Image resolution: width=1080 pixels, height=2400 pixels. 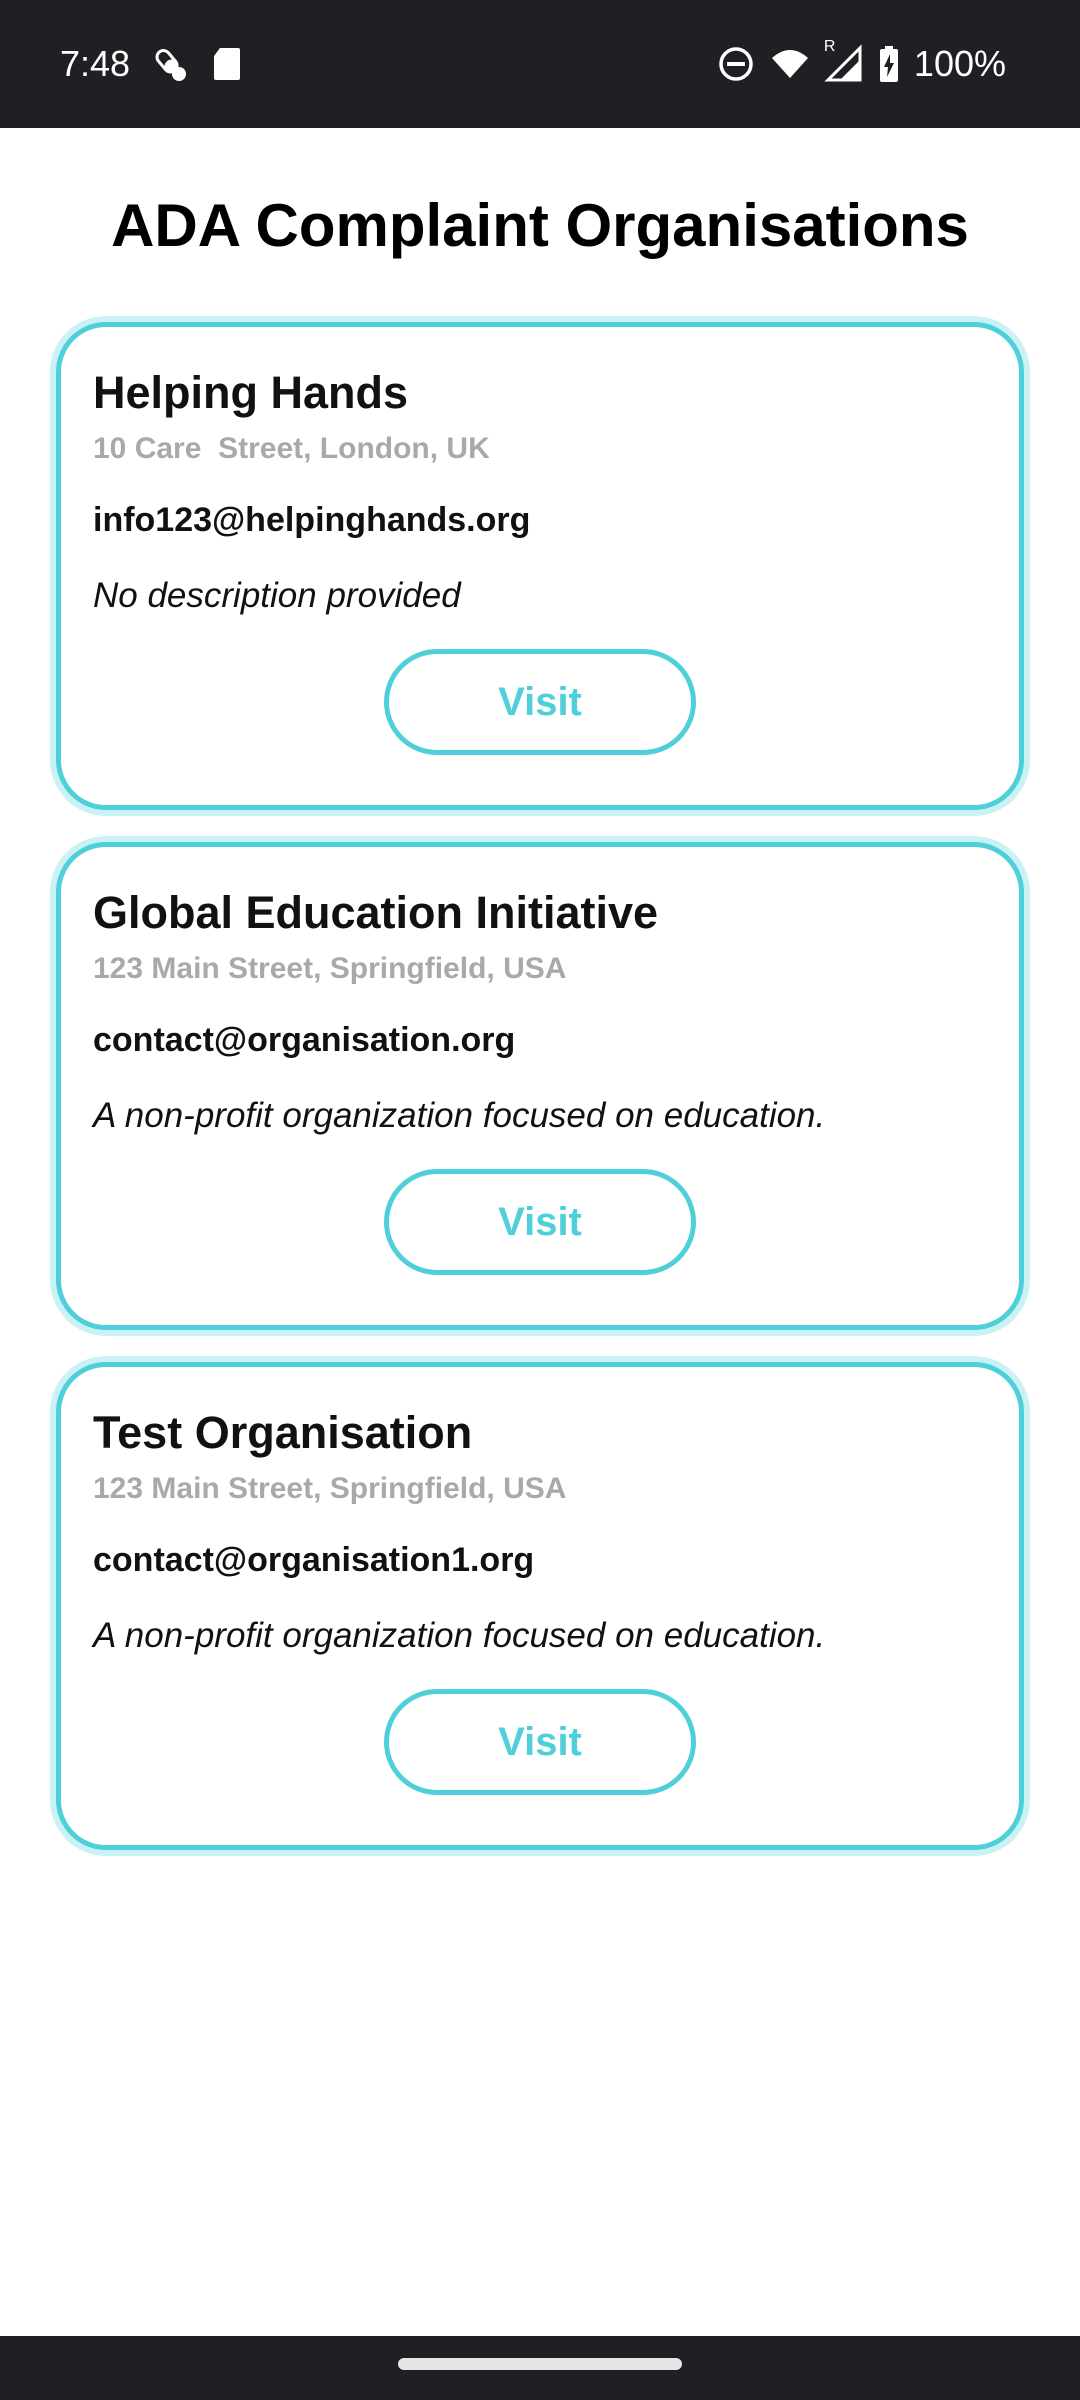 I want to click on organisation-name: Helping Hands, so click(x=251, y=392).